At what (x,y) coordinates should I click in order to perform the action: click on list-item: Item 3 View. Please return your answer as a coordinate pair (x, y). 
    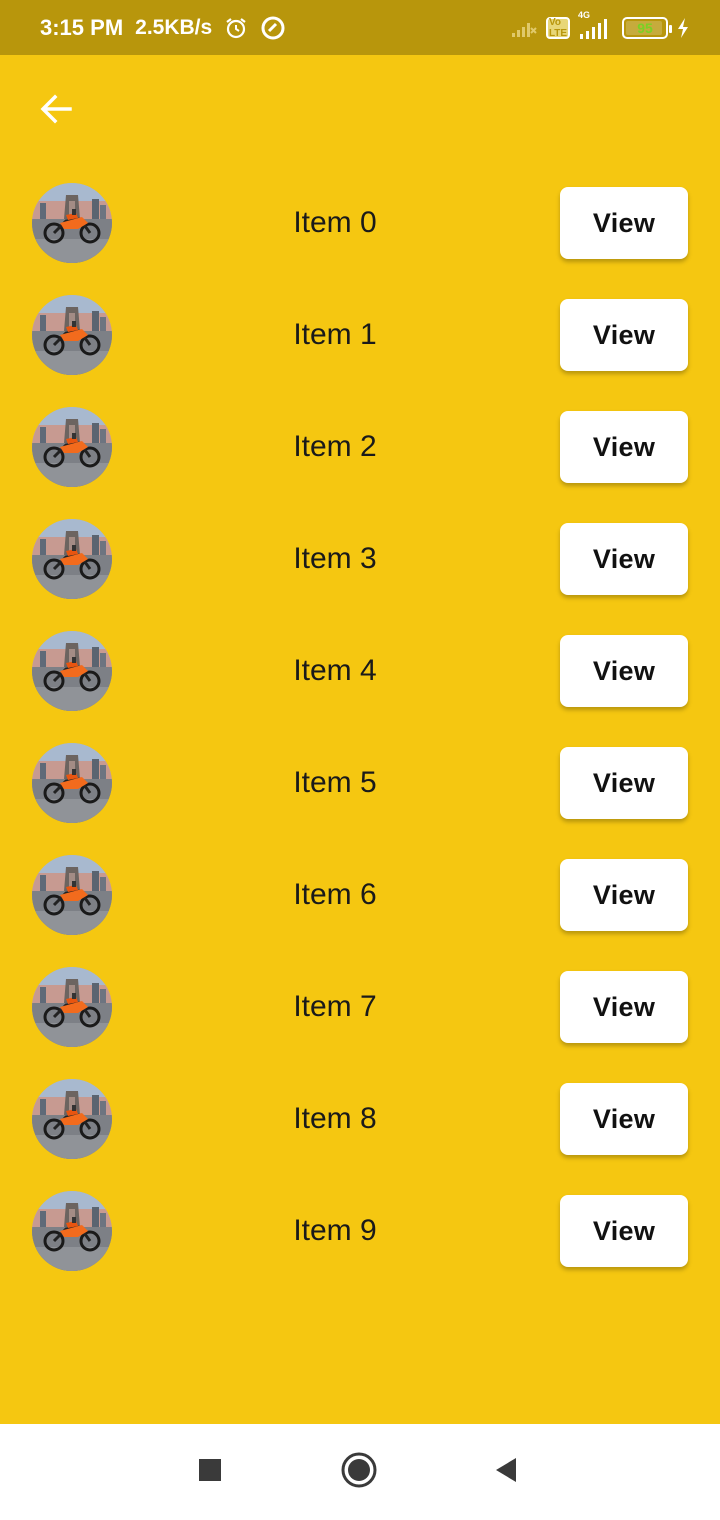
    Looking at the image, I should click on (360, 559).